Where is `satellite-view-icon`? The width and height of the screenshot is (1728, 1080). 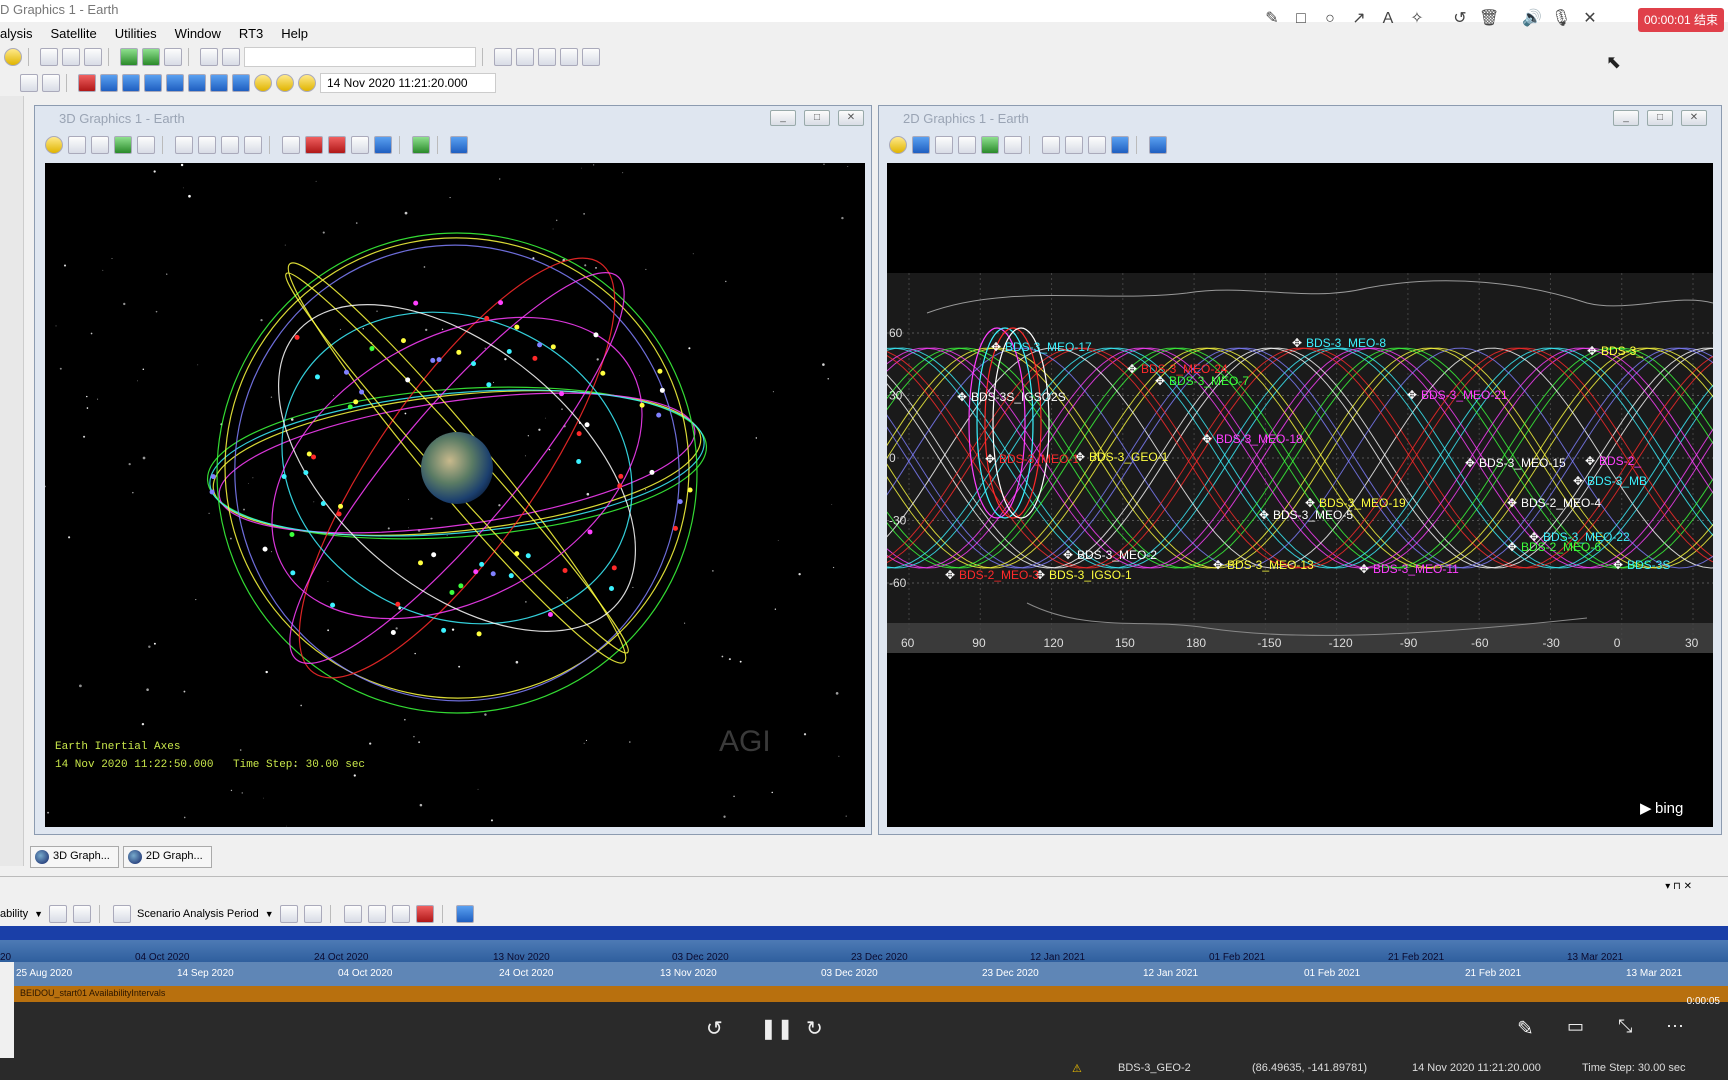 satellite-view-icon is located at coordinates (184, 145).